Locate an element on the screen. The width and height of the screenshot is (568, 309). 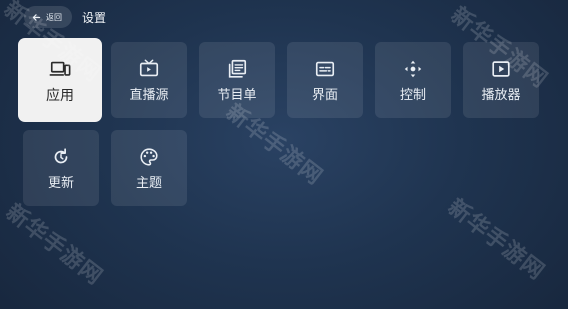
tile-player: 播放器 is located at coordinates (501, 80).